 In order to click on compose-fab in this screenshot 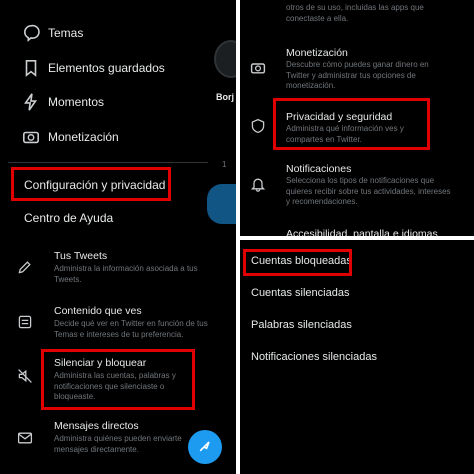, I will do `click(205, 447)`.